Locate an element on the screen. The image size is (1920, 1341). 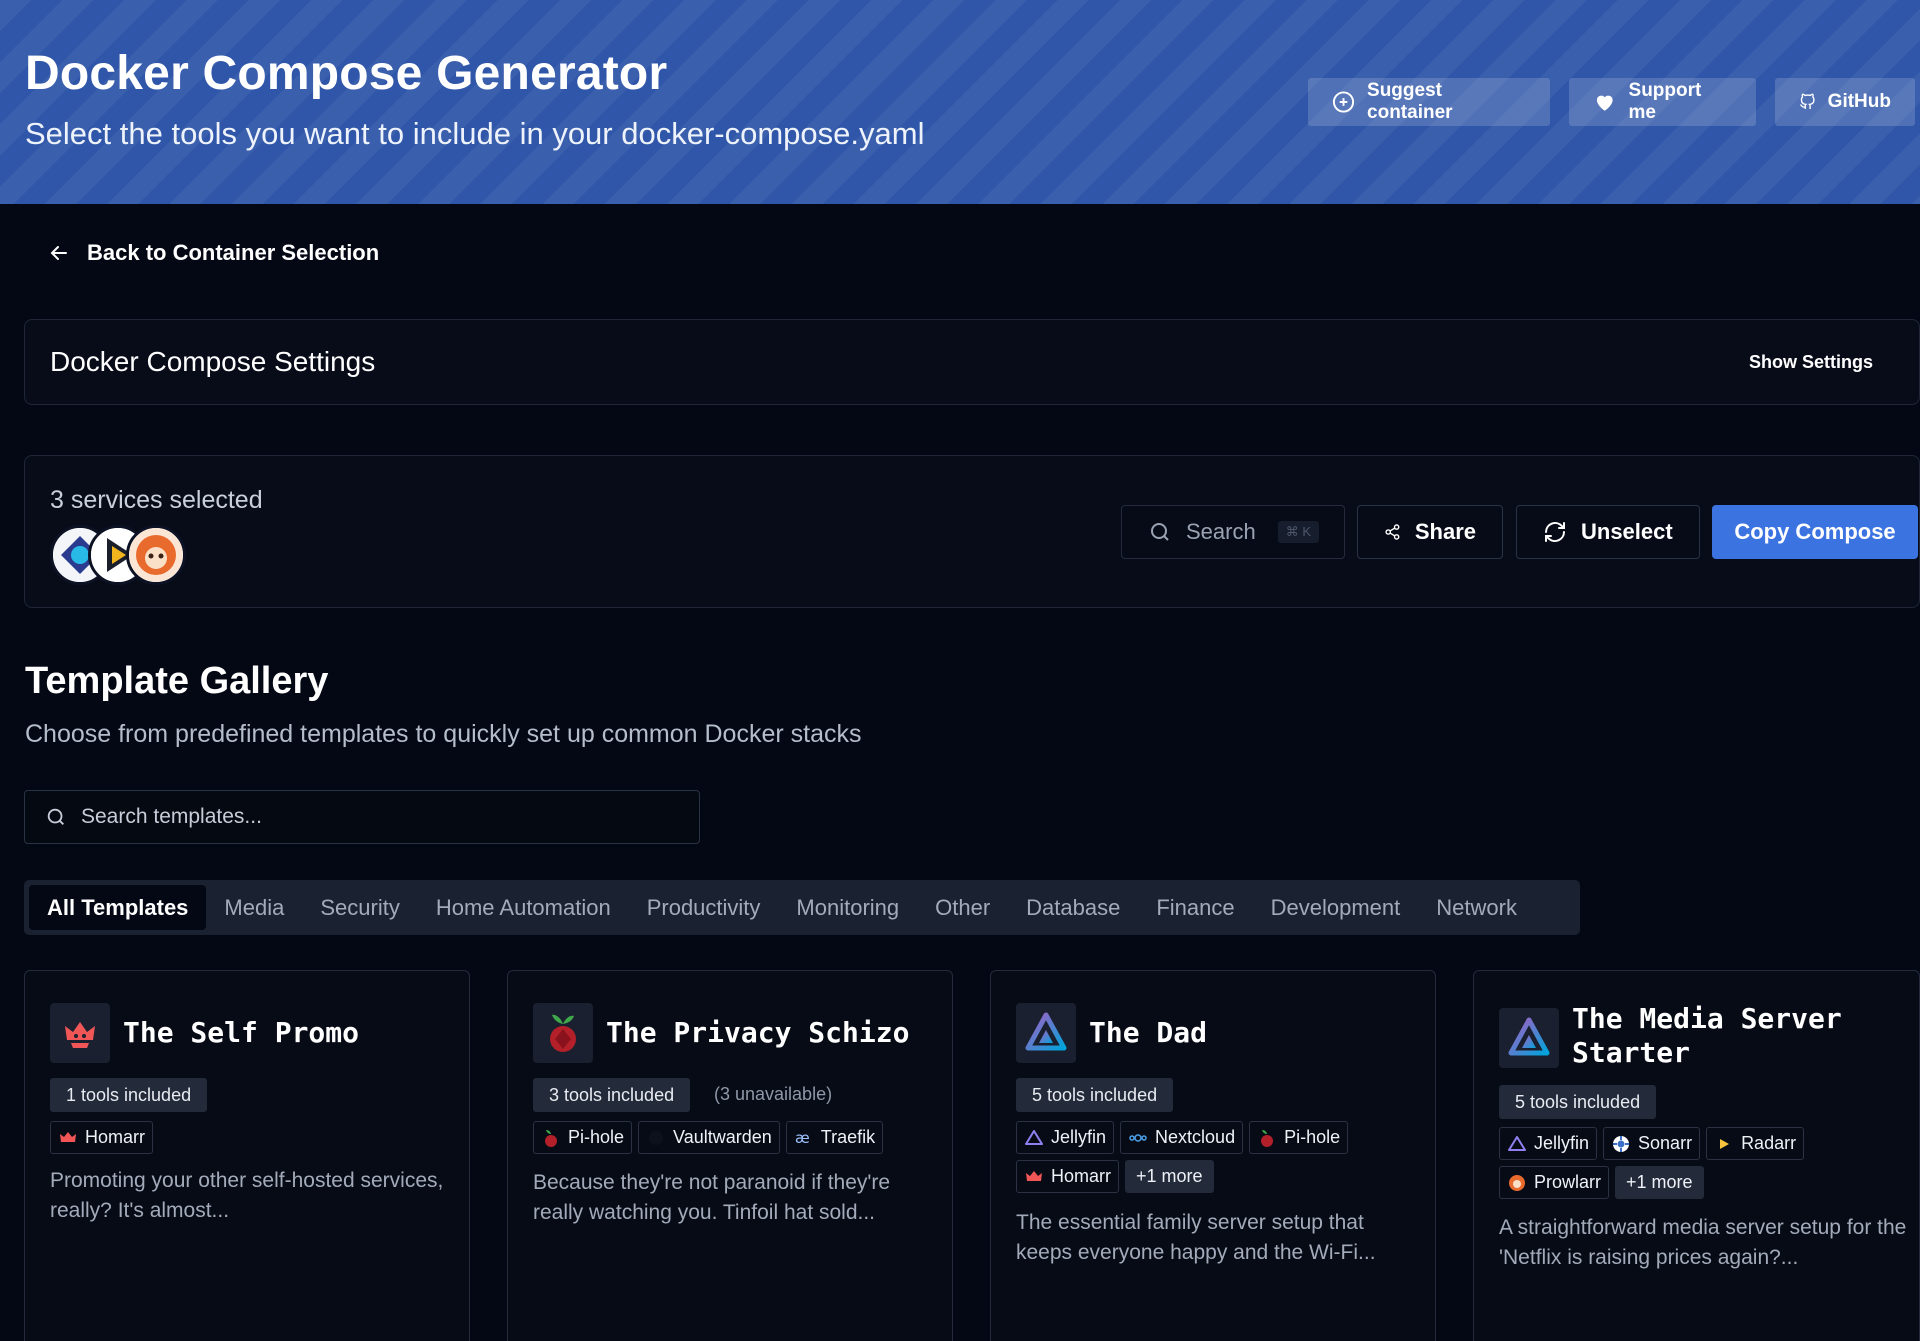
copy-compose-button: Copy Compose is located at coordinates (1815, 532).